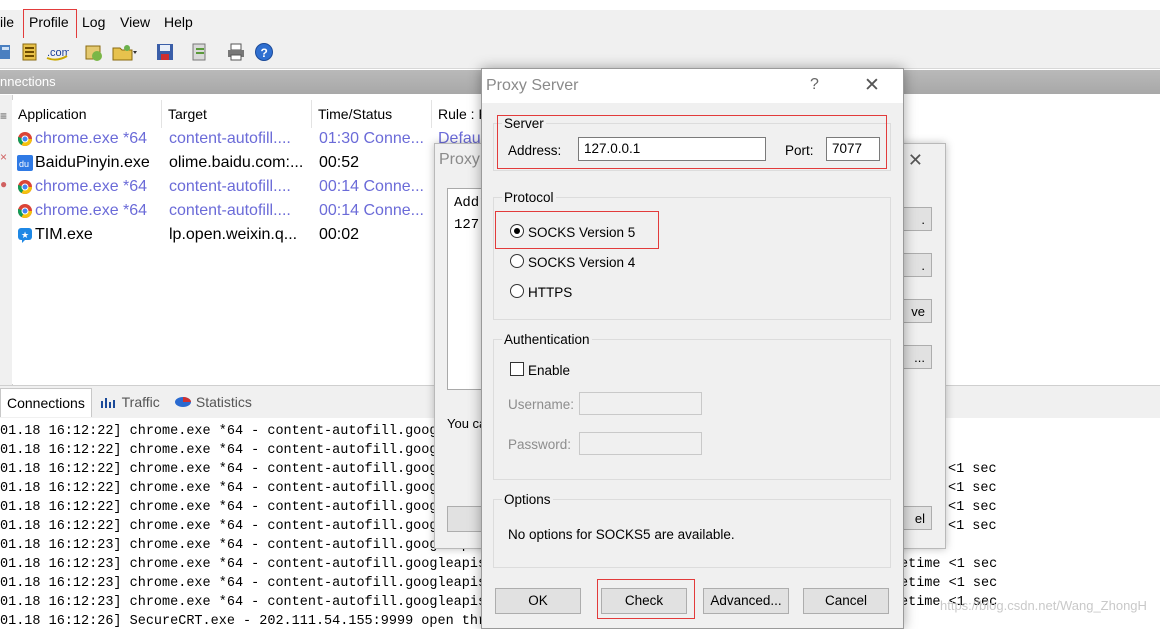 The image size is (1160, 629). I want to click on menu-log: Log, so click(93, 22).